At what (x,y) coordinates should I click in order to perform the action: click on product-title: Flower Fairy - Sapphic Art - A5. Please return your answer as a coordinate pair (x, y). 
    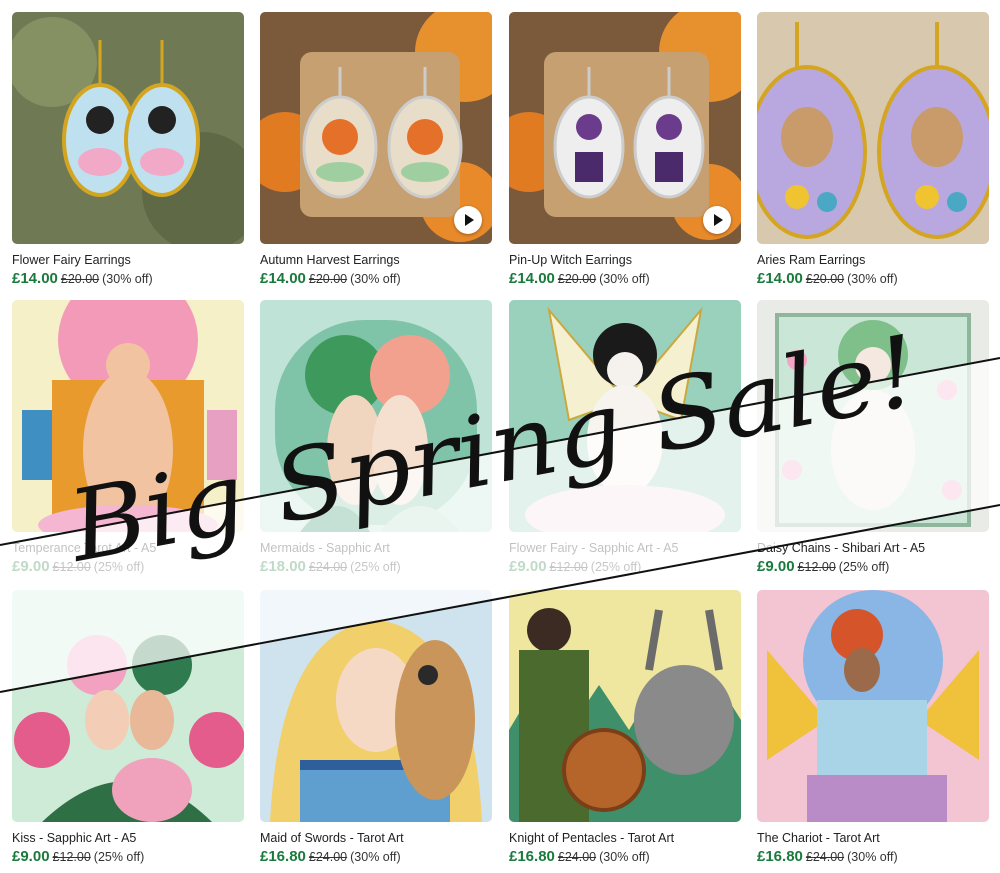
    Looking at the image, I should click on (625, 548).